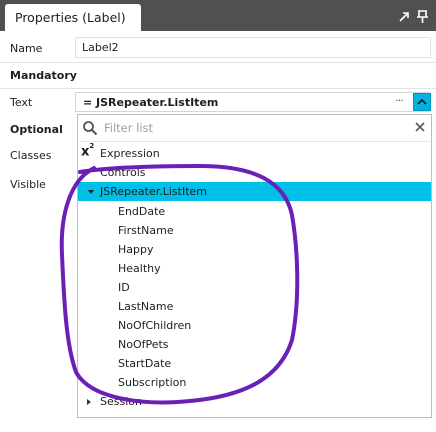 Image resolution: width=436 pixels, height=432 pixels. I want to click on visible-label: Visible, so click(28, 184).